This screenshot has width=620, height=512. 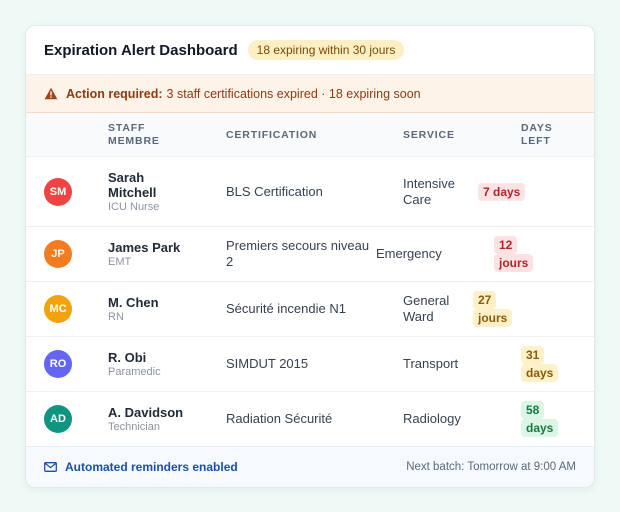 What do you see at coordinates (51, 93) in the screenshot?
I see `warning-triangle-icon` at bounding box center [51, 93].